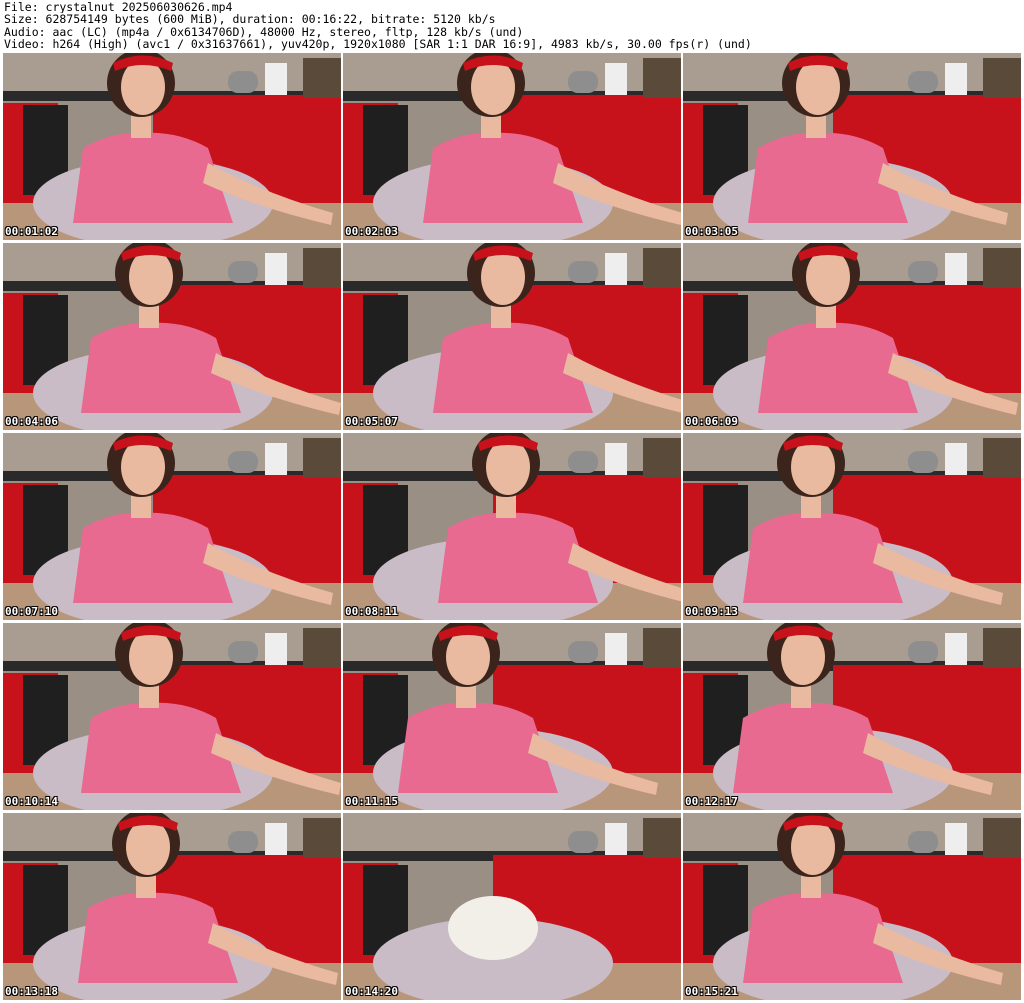 The height and width of the screenshot is (1003, 1024). What do you see at coordinates (711, 991) in the screenshot?
I see `timestamp-label: 00:15:21` at bounding box center [711, 991].